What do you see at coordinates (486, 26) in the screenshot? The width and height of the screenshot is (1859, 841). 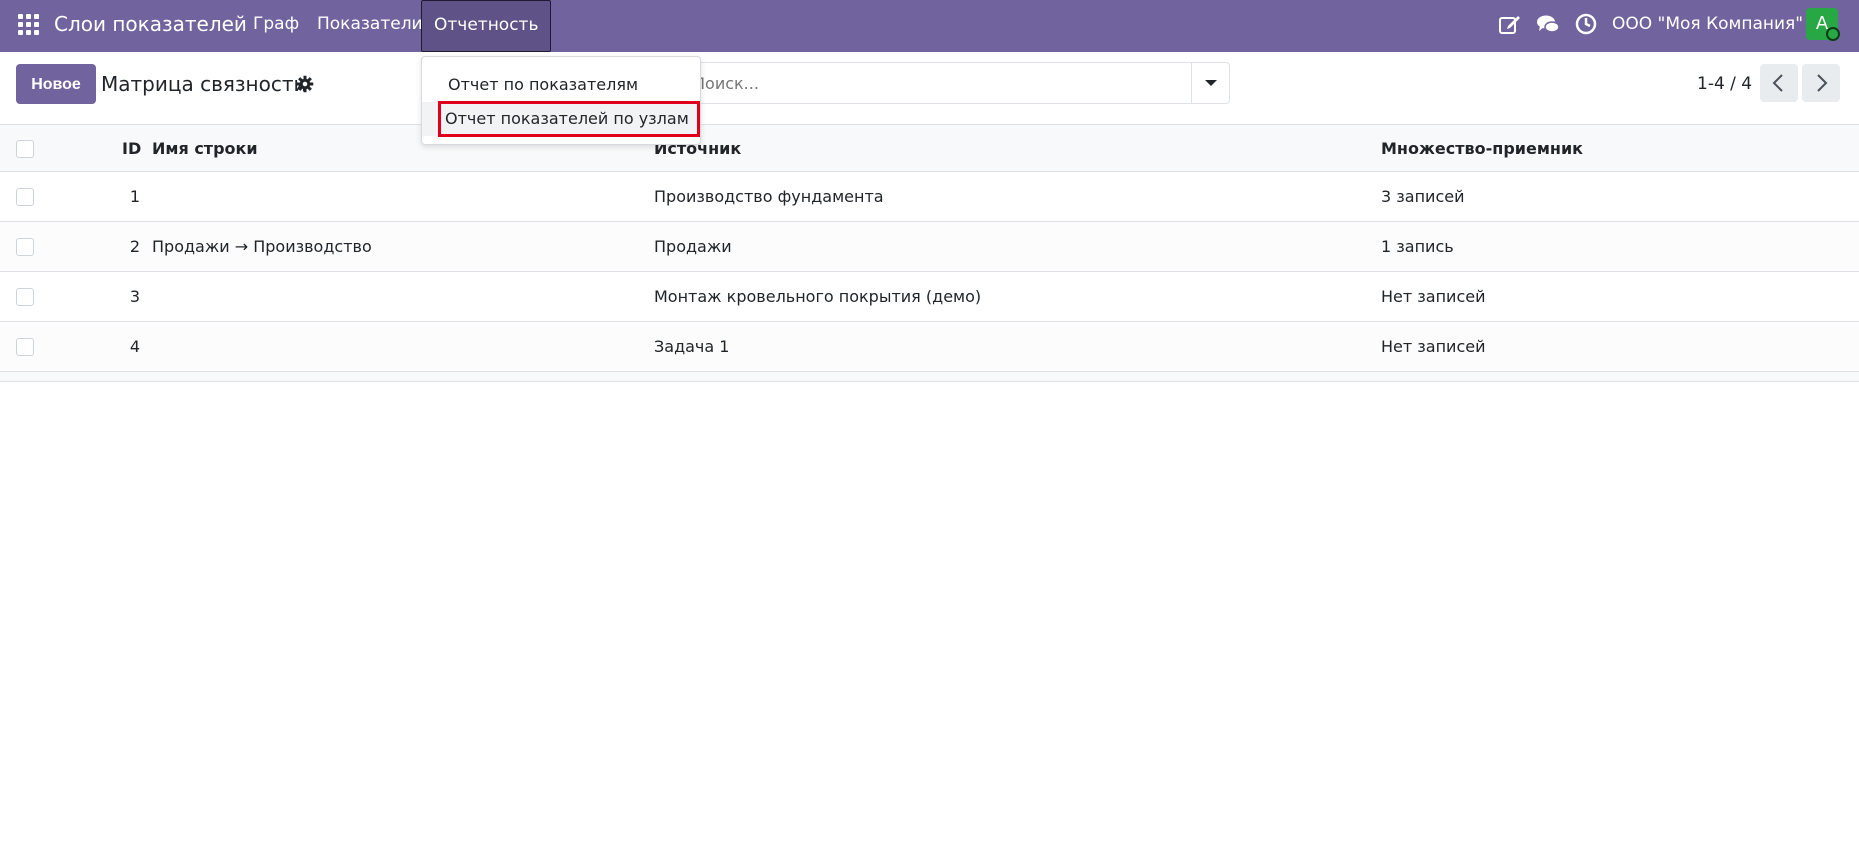 I see `menu-reporting: Отчетность` at bounding box center [486, 26].